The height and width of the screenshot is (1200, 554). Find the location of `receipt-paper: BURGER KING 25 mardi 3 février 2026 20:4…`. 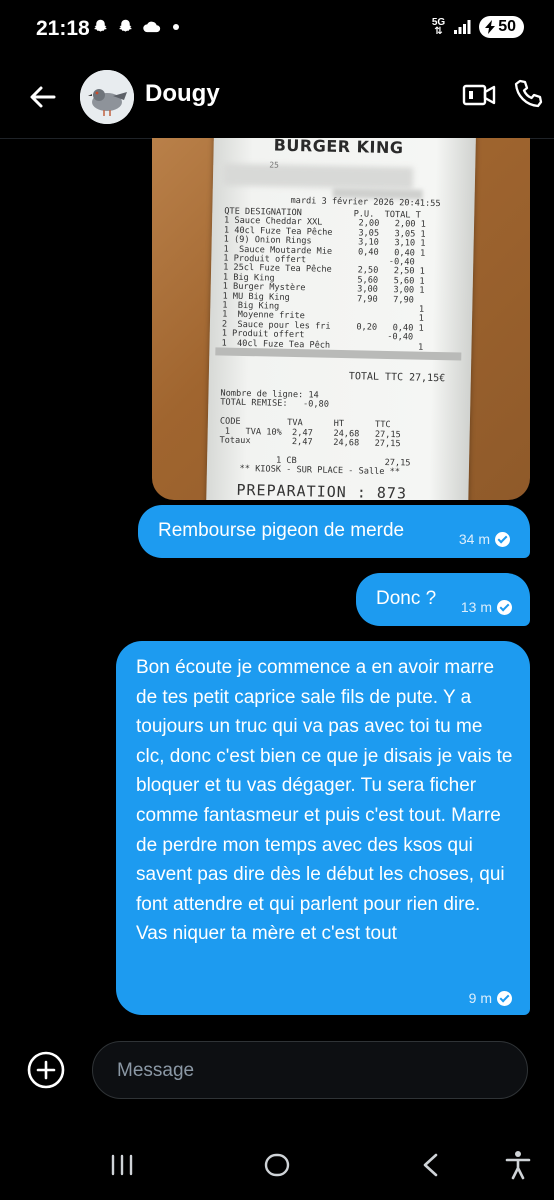

receipt-paper: BURGER KING 25 mardi 3 février 2026 20:4… is located at coordinates (341, 319).